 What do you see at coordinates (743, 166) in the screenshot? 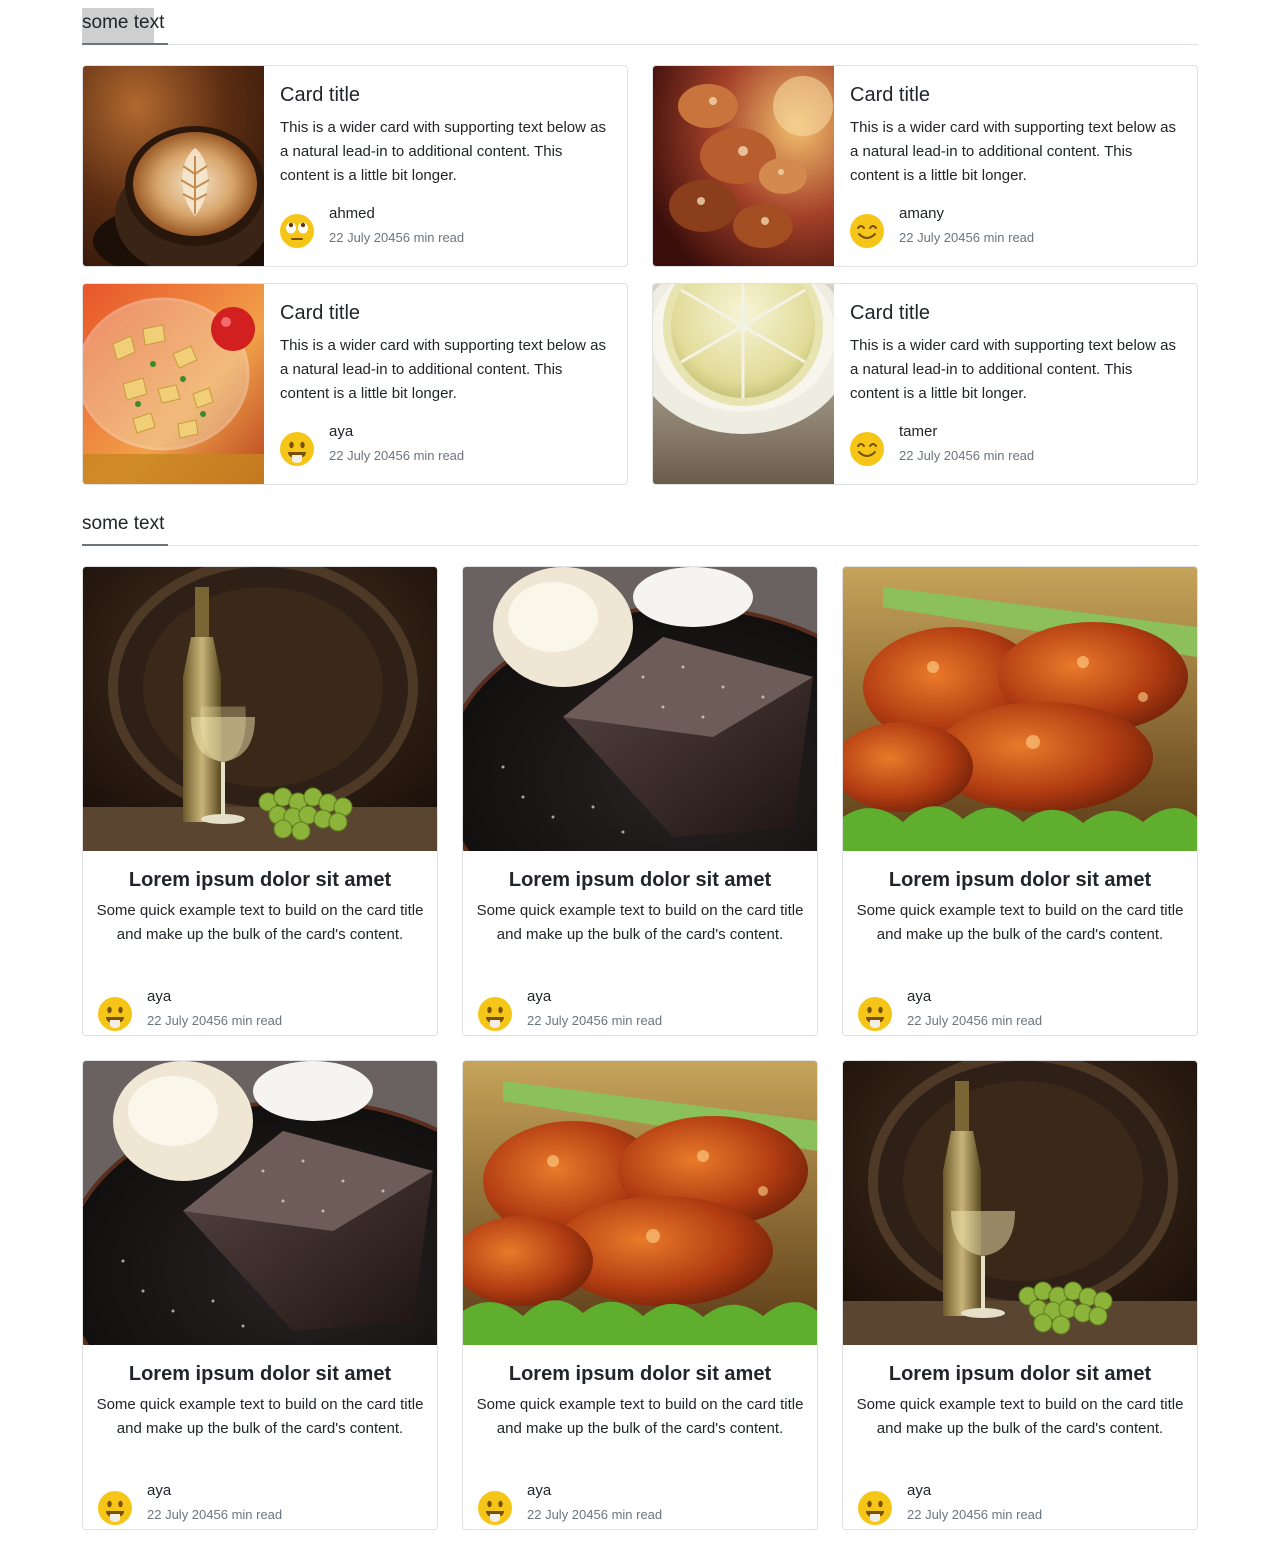
I see `pastry-image` at bounding box center [743, 166].